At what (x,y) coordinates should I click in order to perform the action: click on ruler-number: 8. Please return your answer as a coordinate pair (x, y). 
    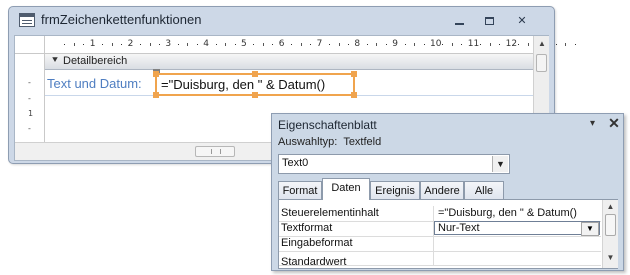
    Looking at the image, I should click on (357, 44).